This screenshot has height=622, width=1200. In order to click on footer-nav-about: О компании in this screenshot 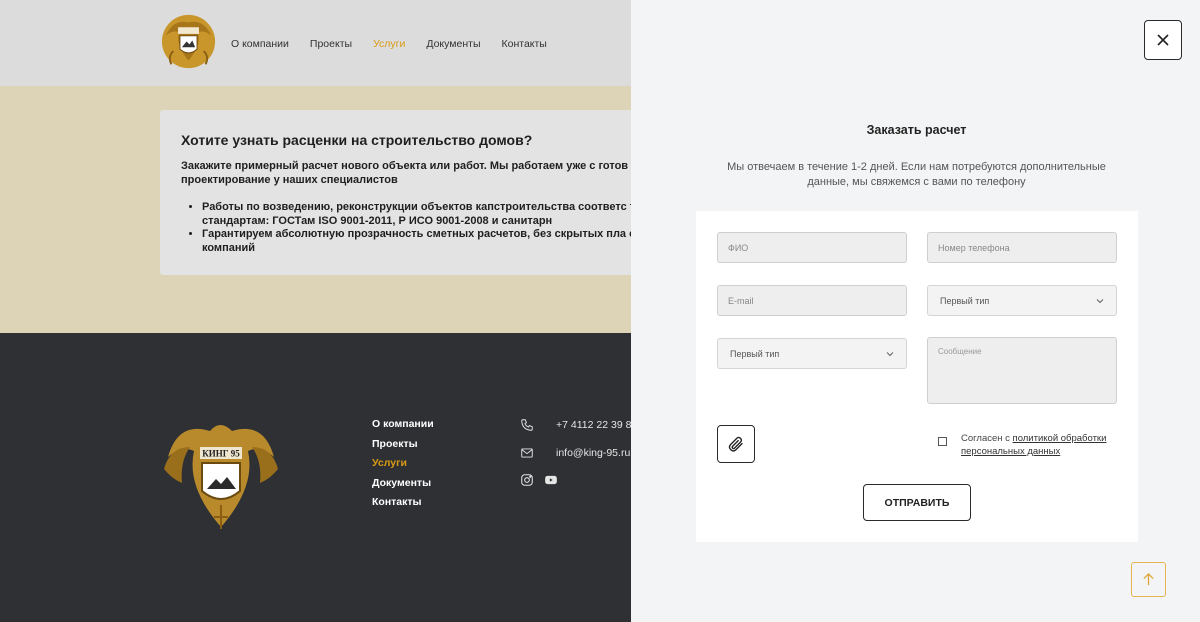, I will do `click(403, 424)`.